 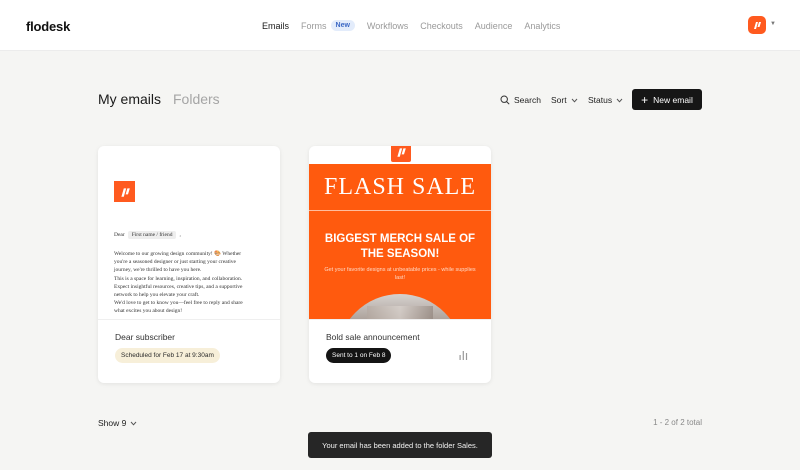 What do you see at coordinates (328, 25) in the screenshot?
I see `nav-forms: Forms New` at bounding box center [328, 25].